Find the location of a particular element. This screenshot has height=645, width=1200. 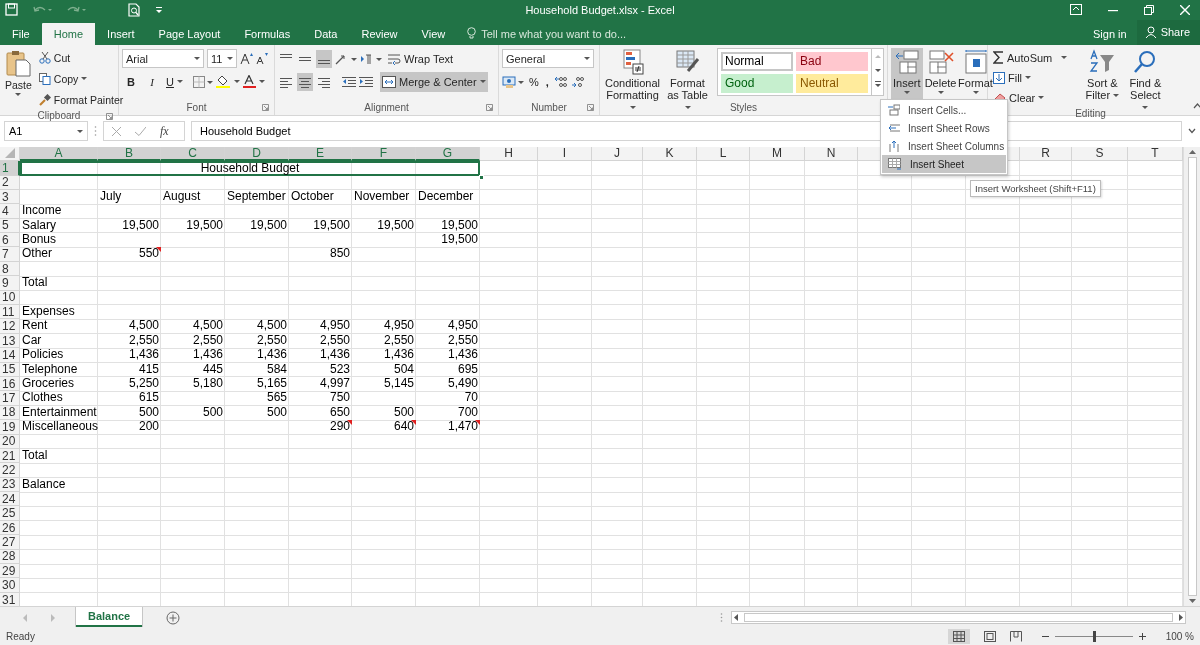

zoom-level: 100 % is located at coordinates (1179, 637).